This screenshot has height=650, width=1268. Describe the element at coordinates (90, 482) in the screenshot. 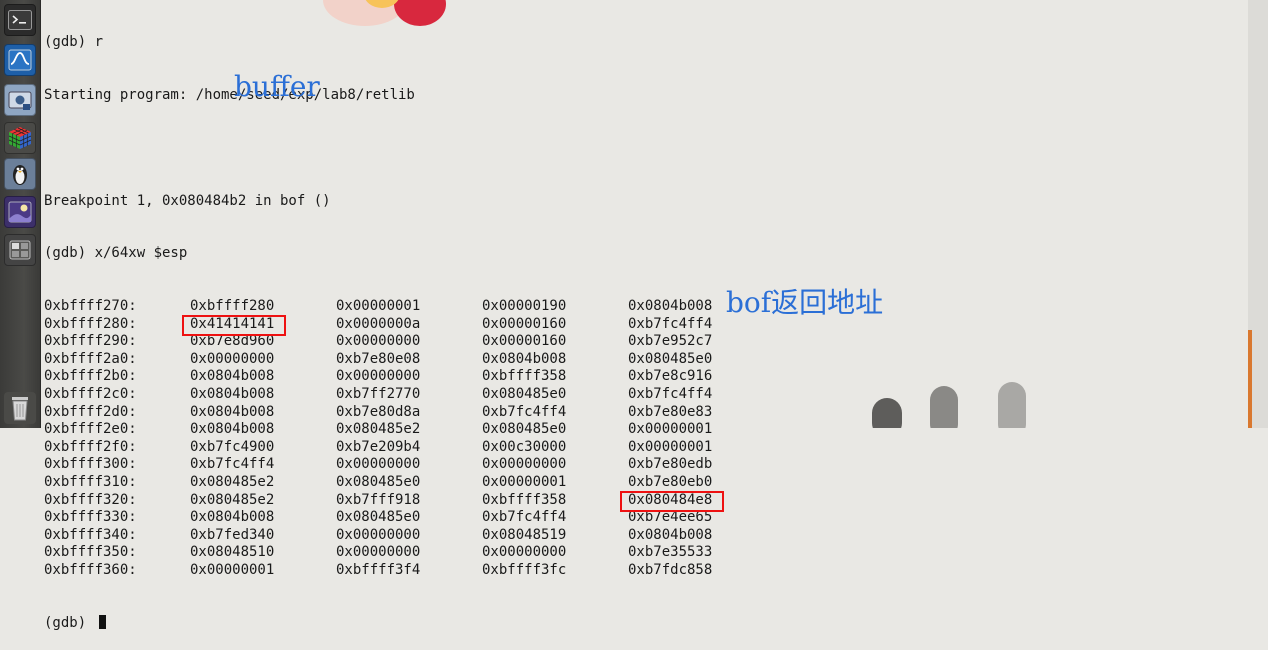

I see `memory-address: 0xbffff310:` at that location.